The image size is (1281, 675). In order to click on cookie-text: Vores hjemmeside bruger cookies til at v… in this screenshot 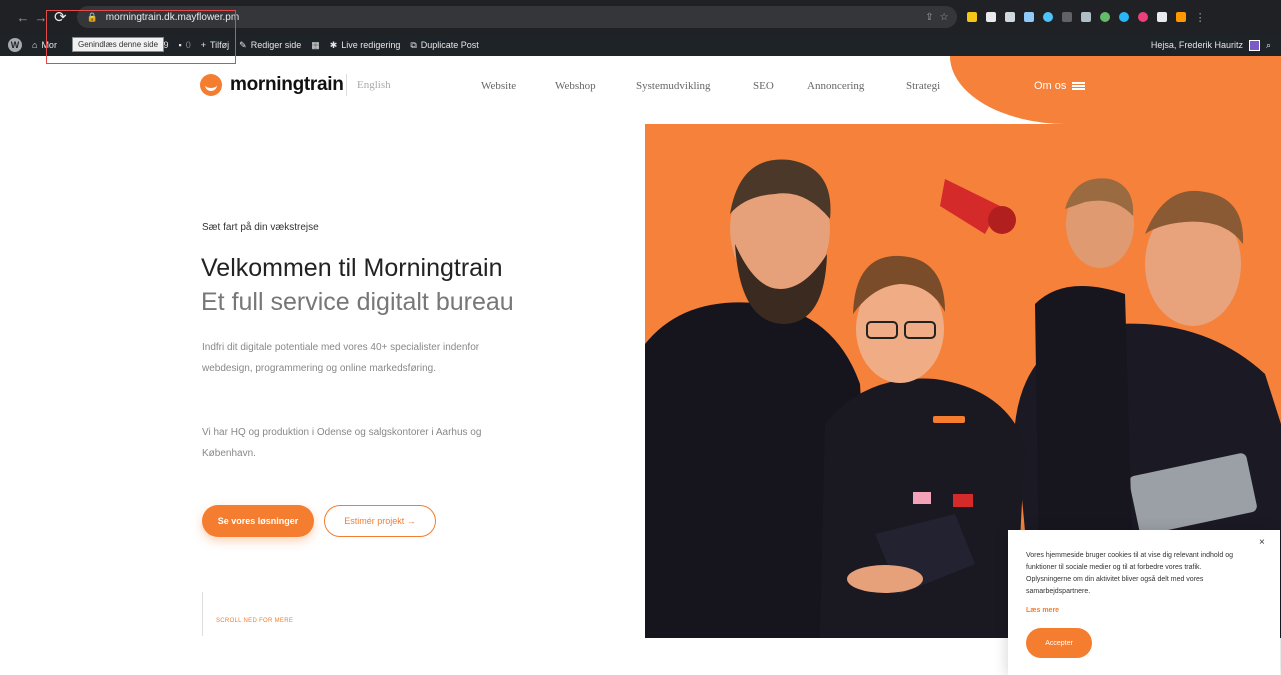, I will do `click(1130, 573)`.